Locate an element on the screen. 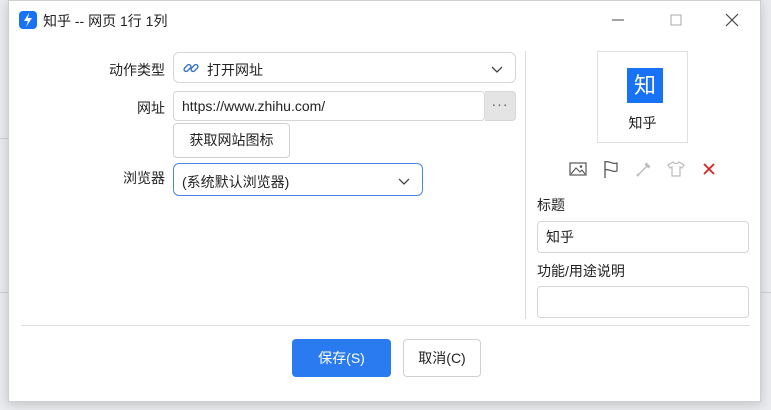 The width and height of the screenshot is (771, 410). title-bar: 知乎 -- 网页 1行 1列 is located at coordinates (384, 20).